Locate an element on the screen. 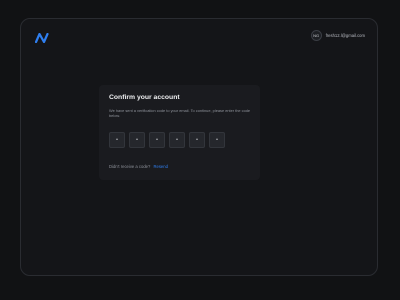 The width and height of the screenshot is (400, 300). n-logo-icon is located at coordinates (41, 37).